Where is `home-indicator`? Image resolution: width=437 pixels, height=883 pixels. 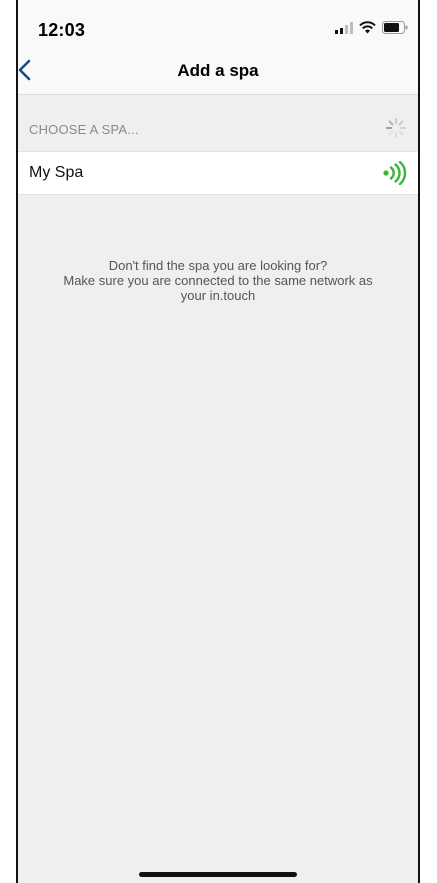 home-indicator is located at coordinates (218, 874).